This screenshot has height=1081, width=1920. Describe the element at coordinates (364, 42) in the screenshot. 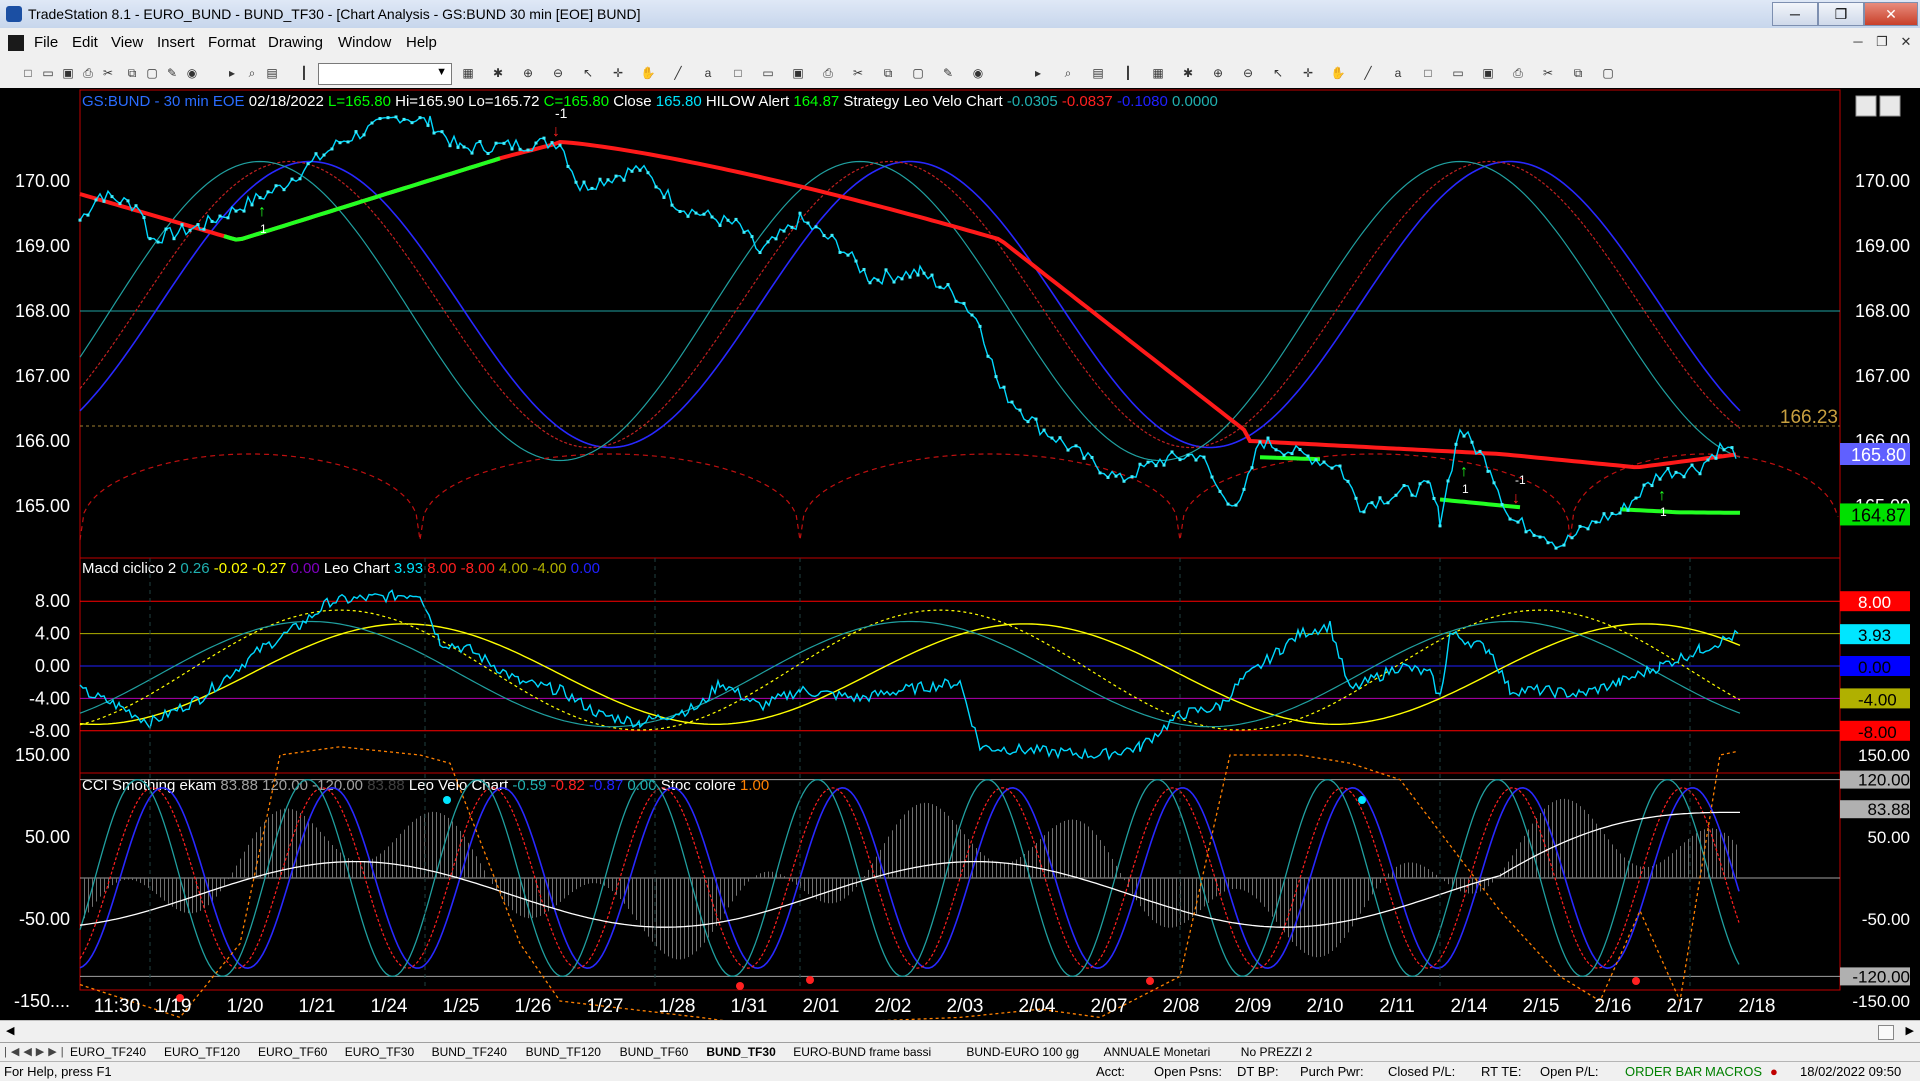

I see `menu-window: Window` at that location.